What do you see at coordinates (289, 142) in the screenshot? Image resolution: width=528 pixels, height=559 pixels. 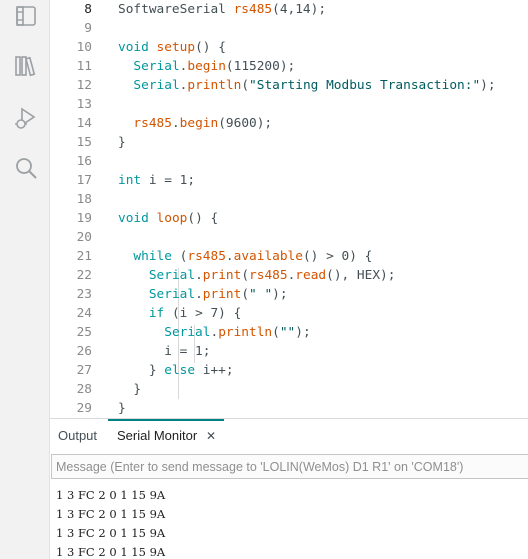 I see `code-line: 15}` at bounding box center [289, 142].